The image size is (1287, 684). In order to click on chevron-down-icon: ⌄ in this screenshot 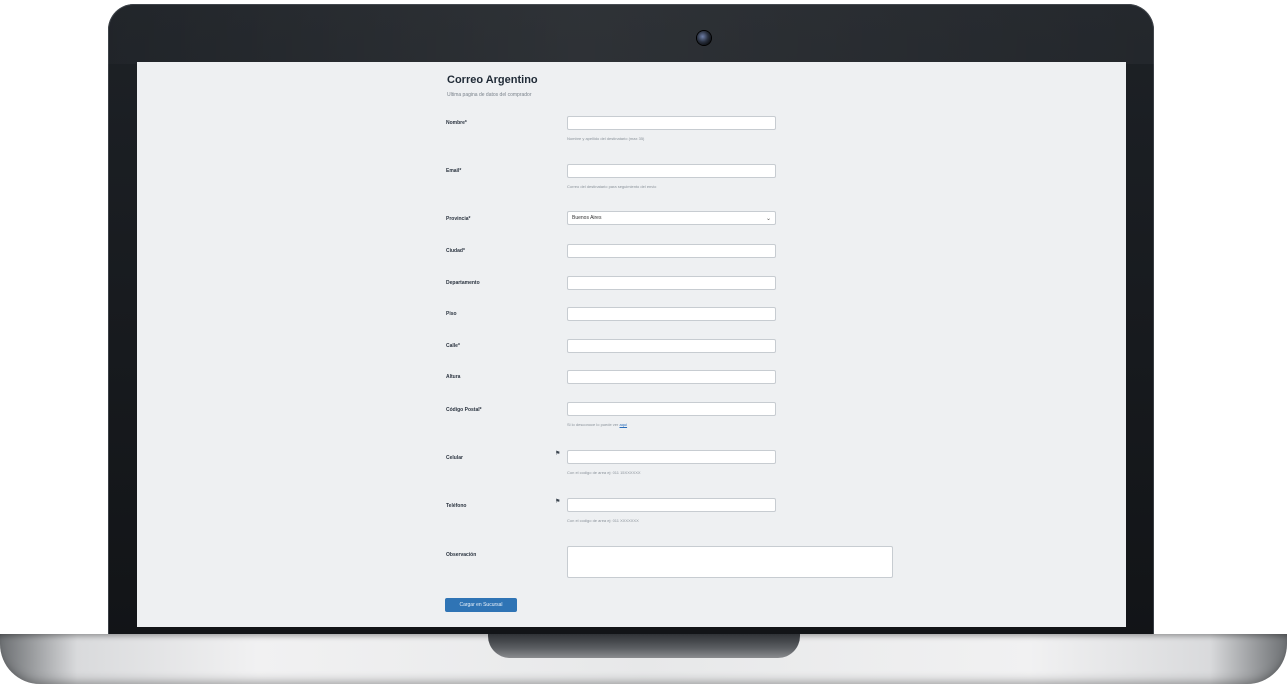, I will do `click(768, 218)`.